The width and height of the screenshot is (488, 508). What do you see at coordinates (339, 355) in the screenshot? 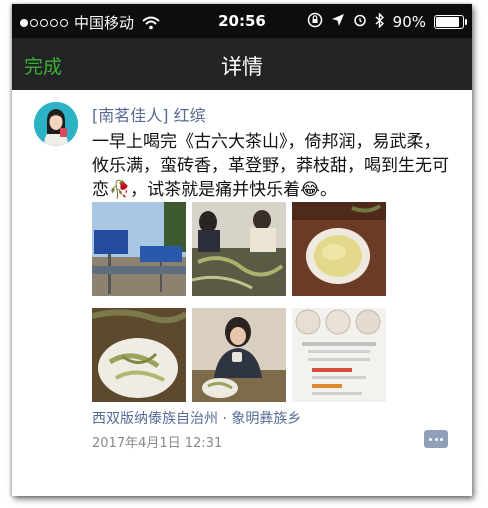
I see `tea-cakes-product-photo` at bounding box center [339, 355].